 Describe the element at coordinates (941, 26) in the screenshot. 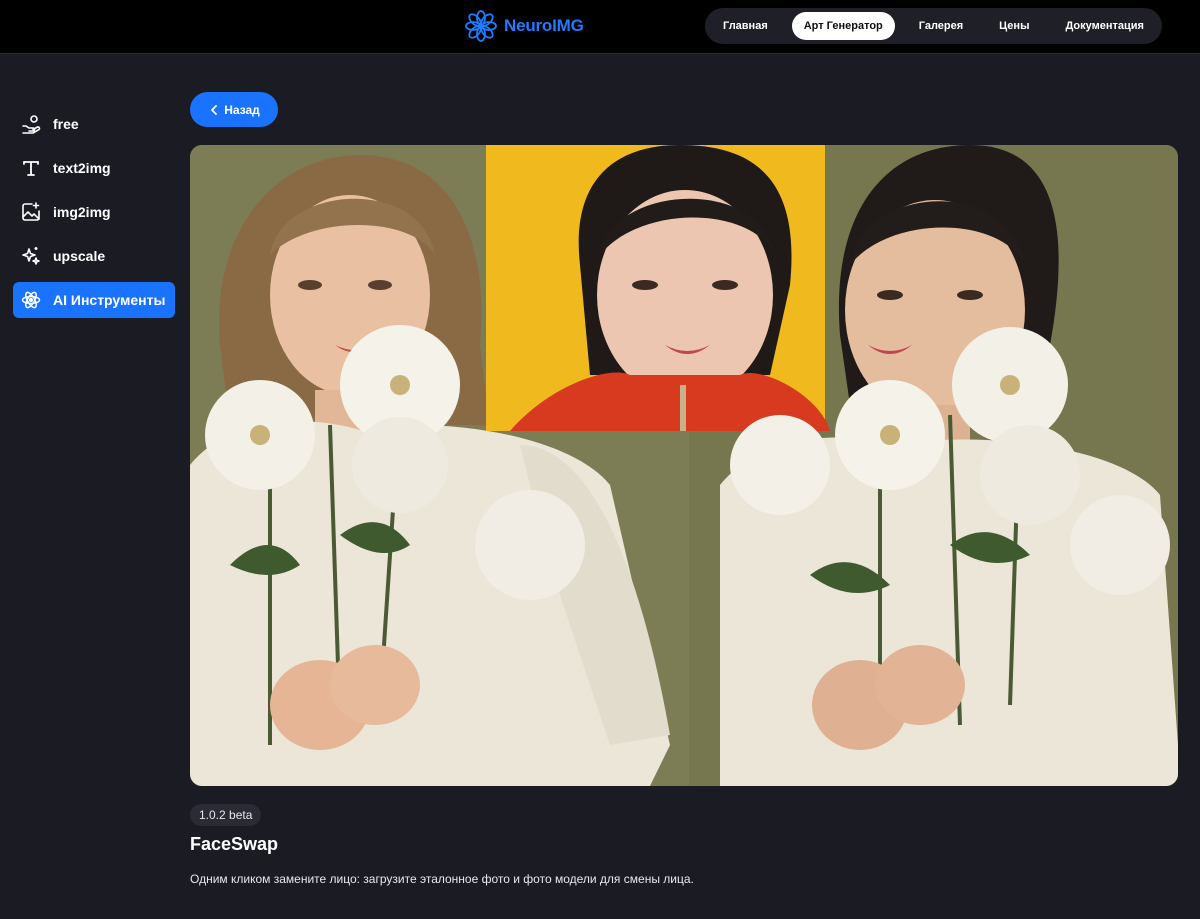

I see `nav-gallery: Галерея` at that location.